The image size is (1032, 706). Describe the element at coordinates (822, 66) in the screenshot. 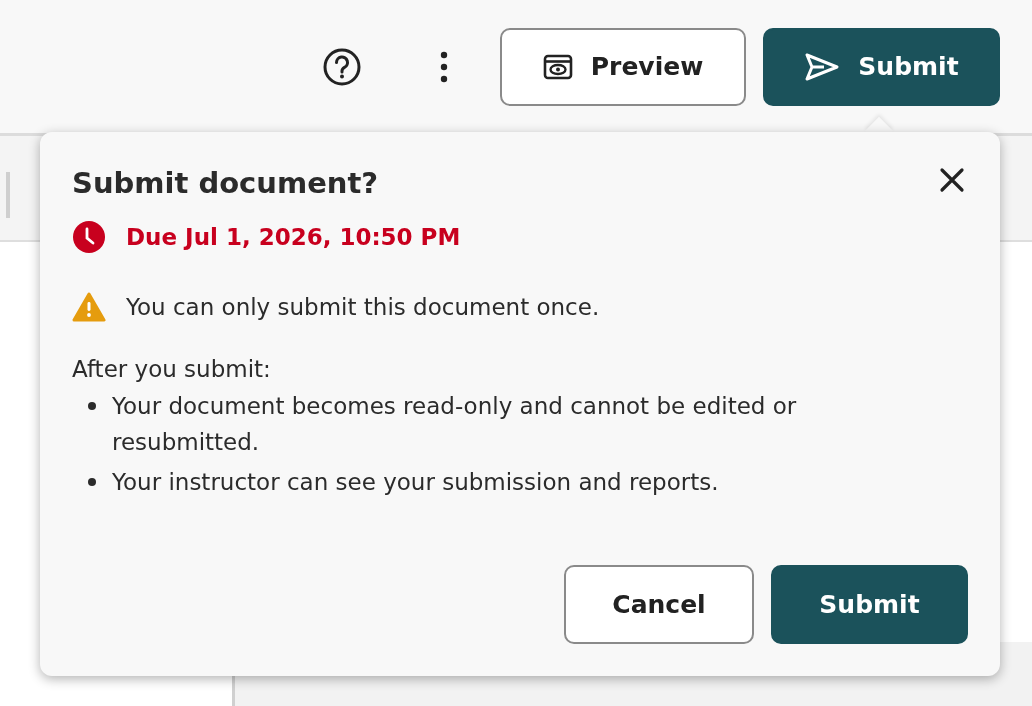

I see `send-icon` at that location.